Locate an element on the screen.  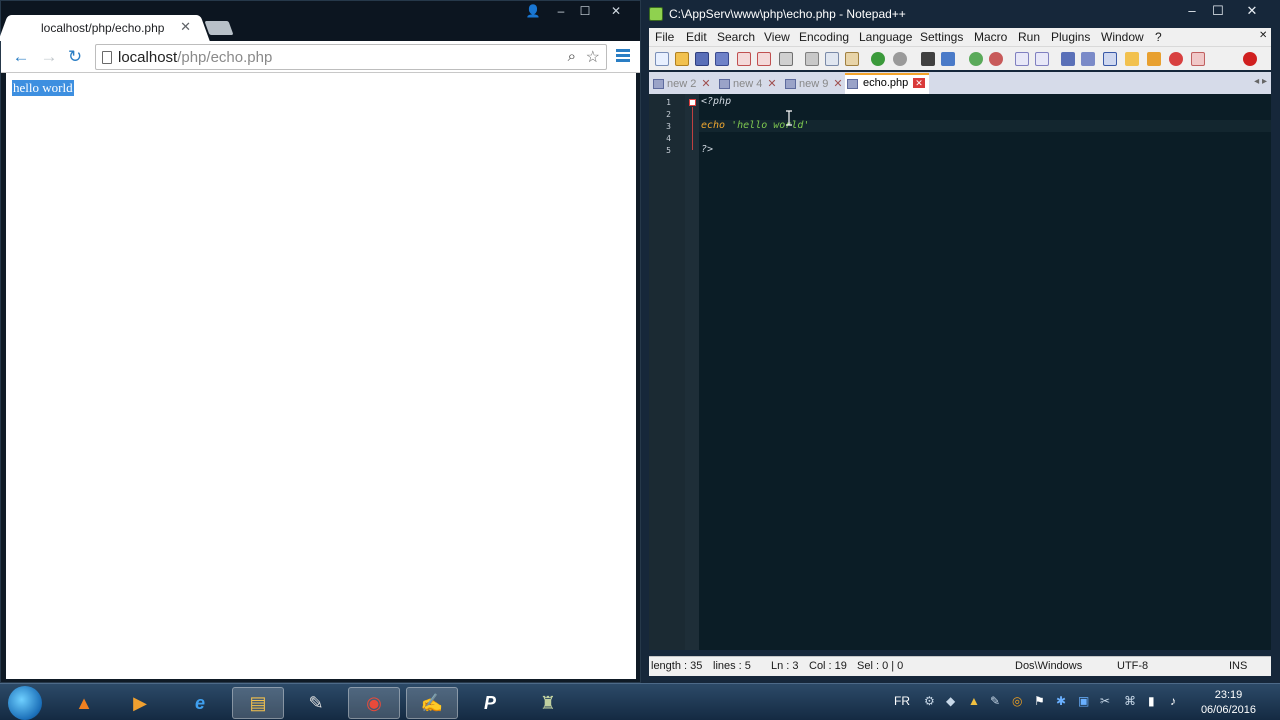
tray-network-icon: ⚙ is located at coordinates (929, 701).